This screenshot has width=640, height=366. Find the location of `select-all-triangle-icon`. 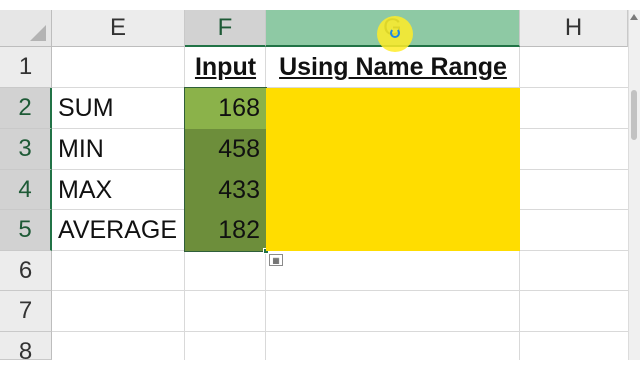

select-all-triangle-icon is located at coordinates (38, 33).